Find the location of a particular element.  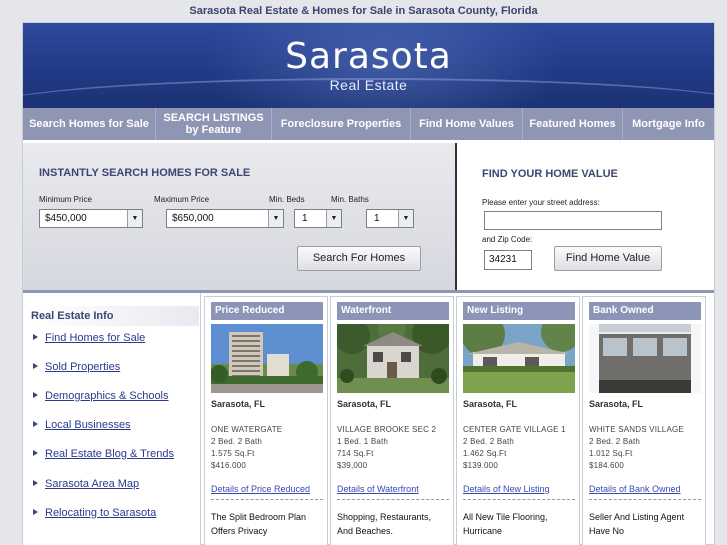

select-value: 1 is located at coordinates (377, 218).